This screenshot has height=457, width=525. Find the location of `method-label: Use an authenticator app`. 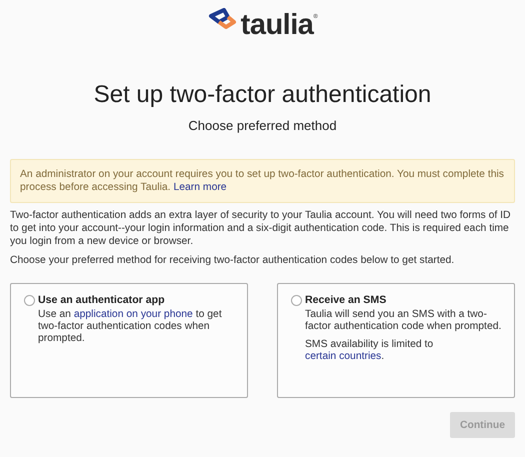

method-label: Use an authenticator app is located at coordinates (101, 300).